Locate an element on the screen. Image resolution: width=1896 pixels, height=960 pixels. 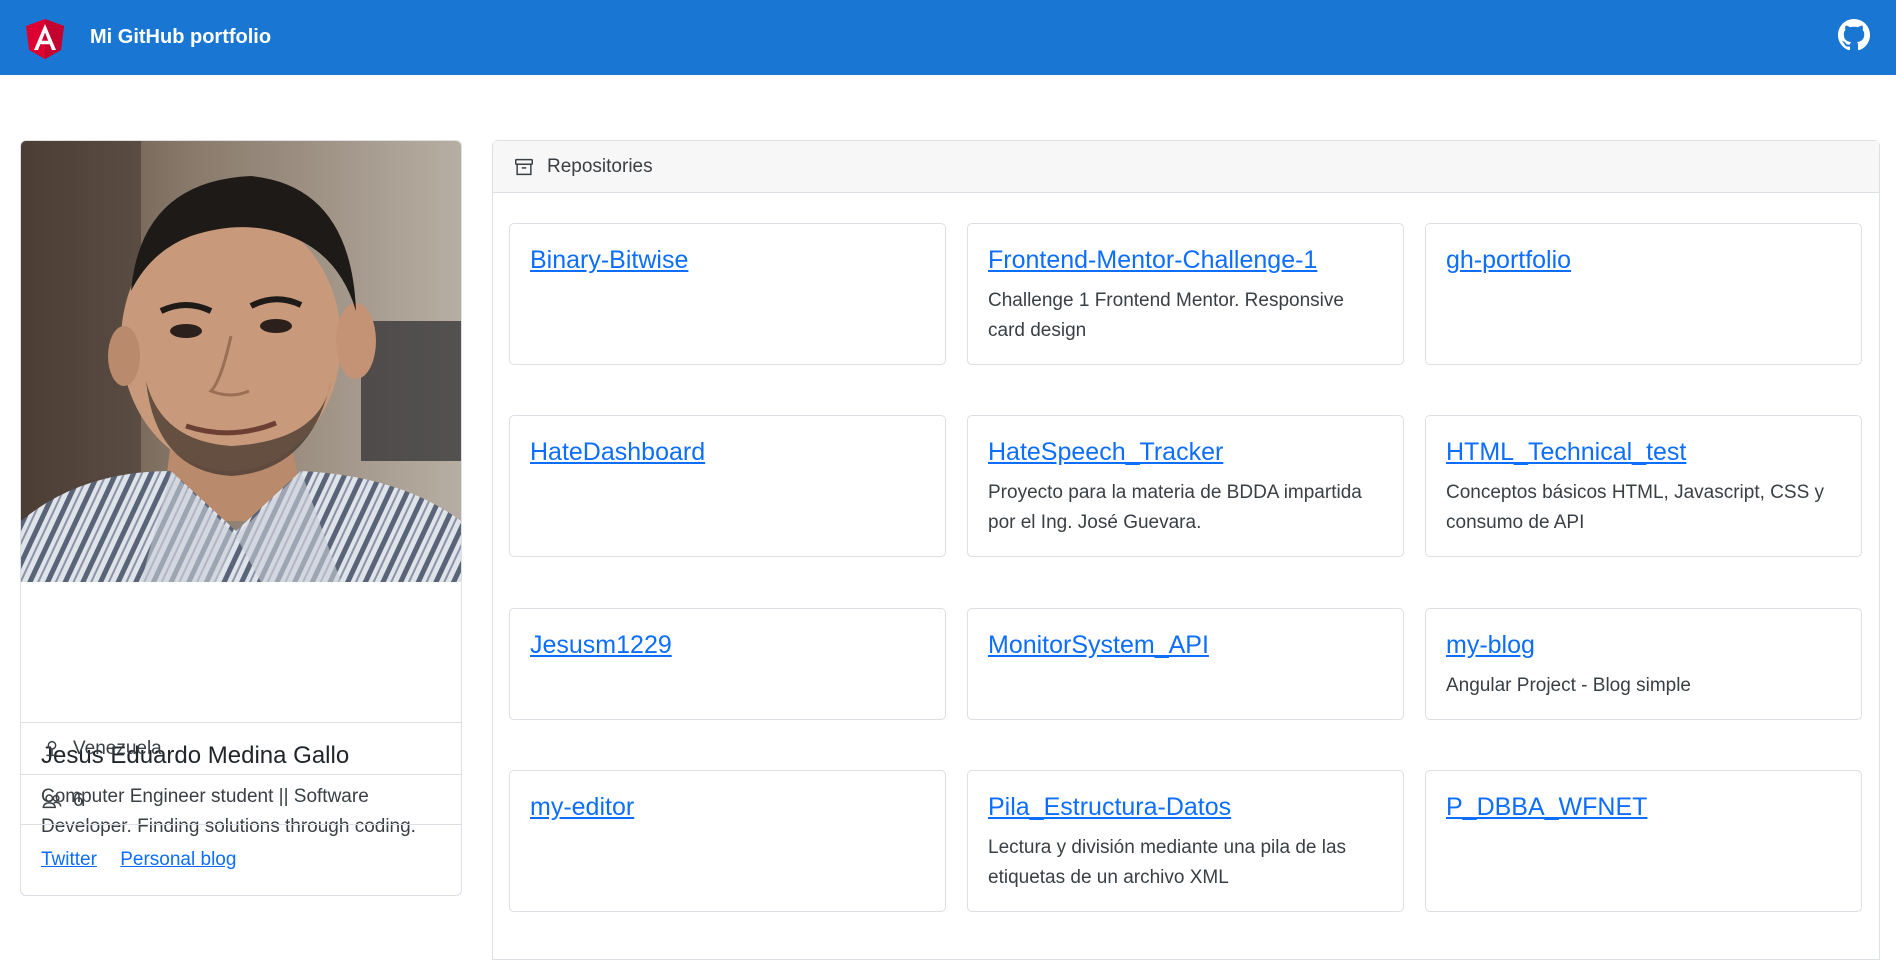
repo-description: Angular Project - Blog simple is located at coordinates (1568, 685).